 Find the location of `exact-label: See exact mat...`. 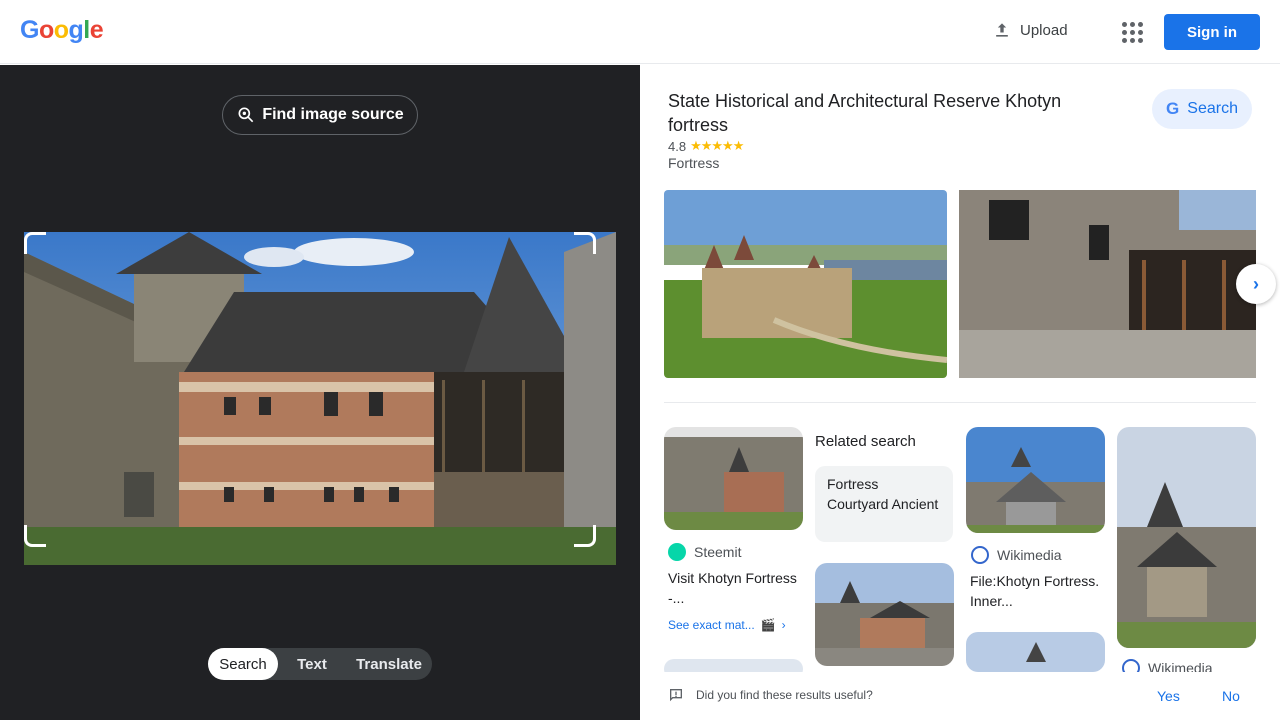

exact-label: See exact mat... is located at coordinates (711, 625).